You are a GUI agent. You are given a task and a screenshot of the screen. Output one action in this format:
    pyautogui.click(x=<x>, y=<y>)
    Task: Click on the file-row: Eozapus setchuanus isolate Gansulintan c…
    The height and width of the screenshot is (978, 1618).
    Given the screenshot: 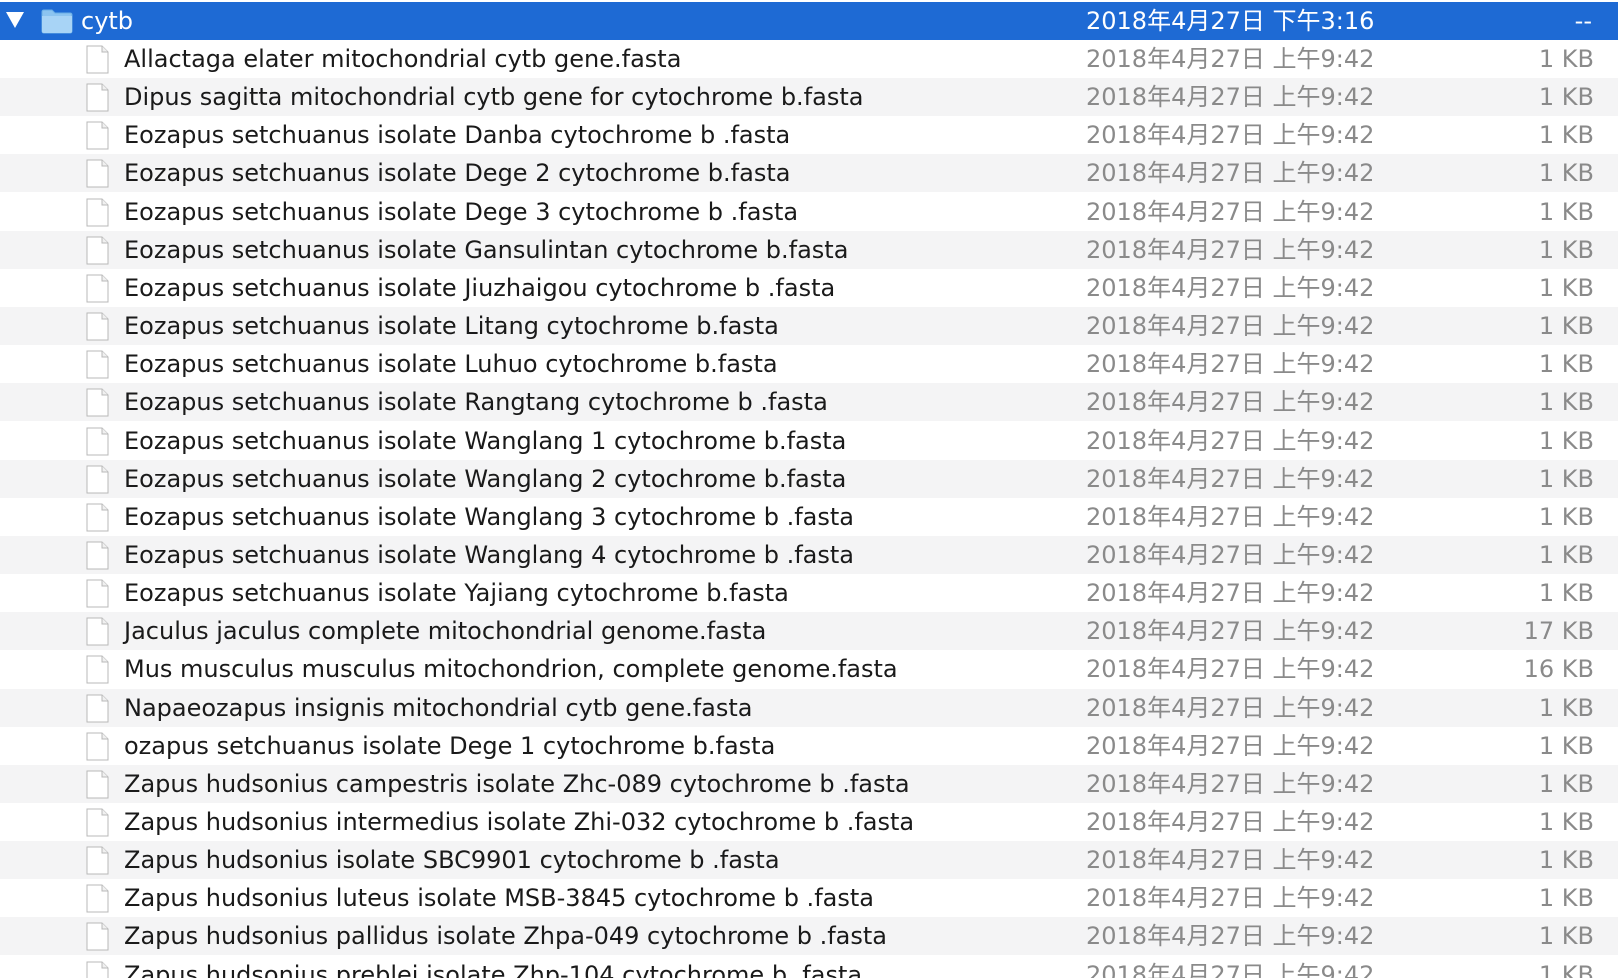 What is the action you would take?
    pyautogui.click(x=809, y=249)
    